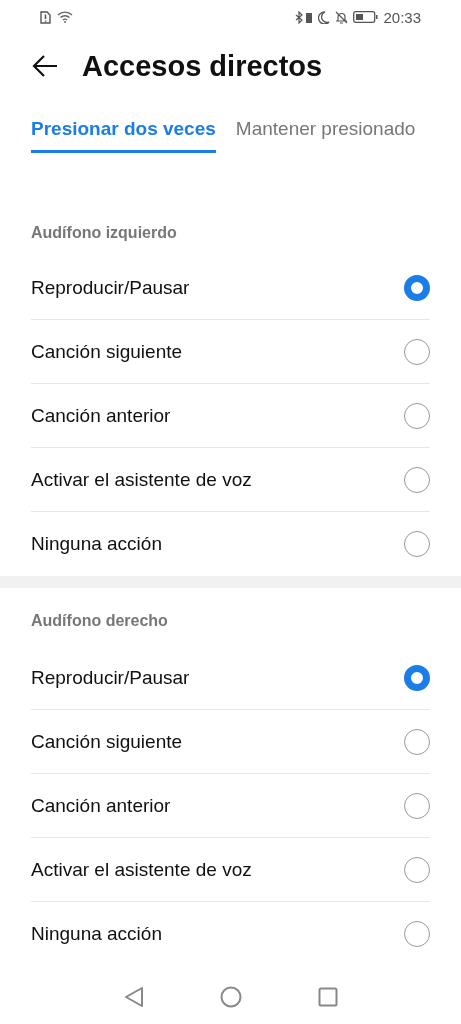 The width and height of the screenshot is (461, 1024). What do you see at coordinates (99, 621) in the screenshot?
I see `section-header: Audífono derecho` at bounding box center [99, 621].